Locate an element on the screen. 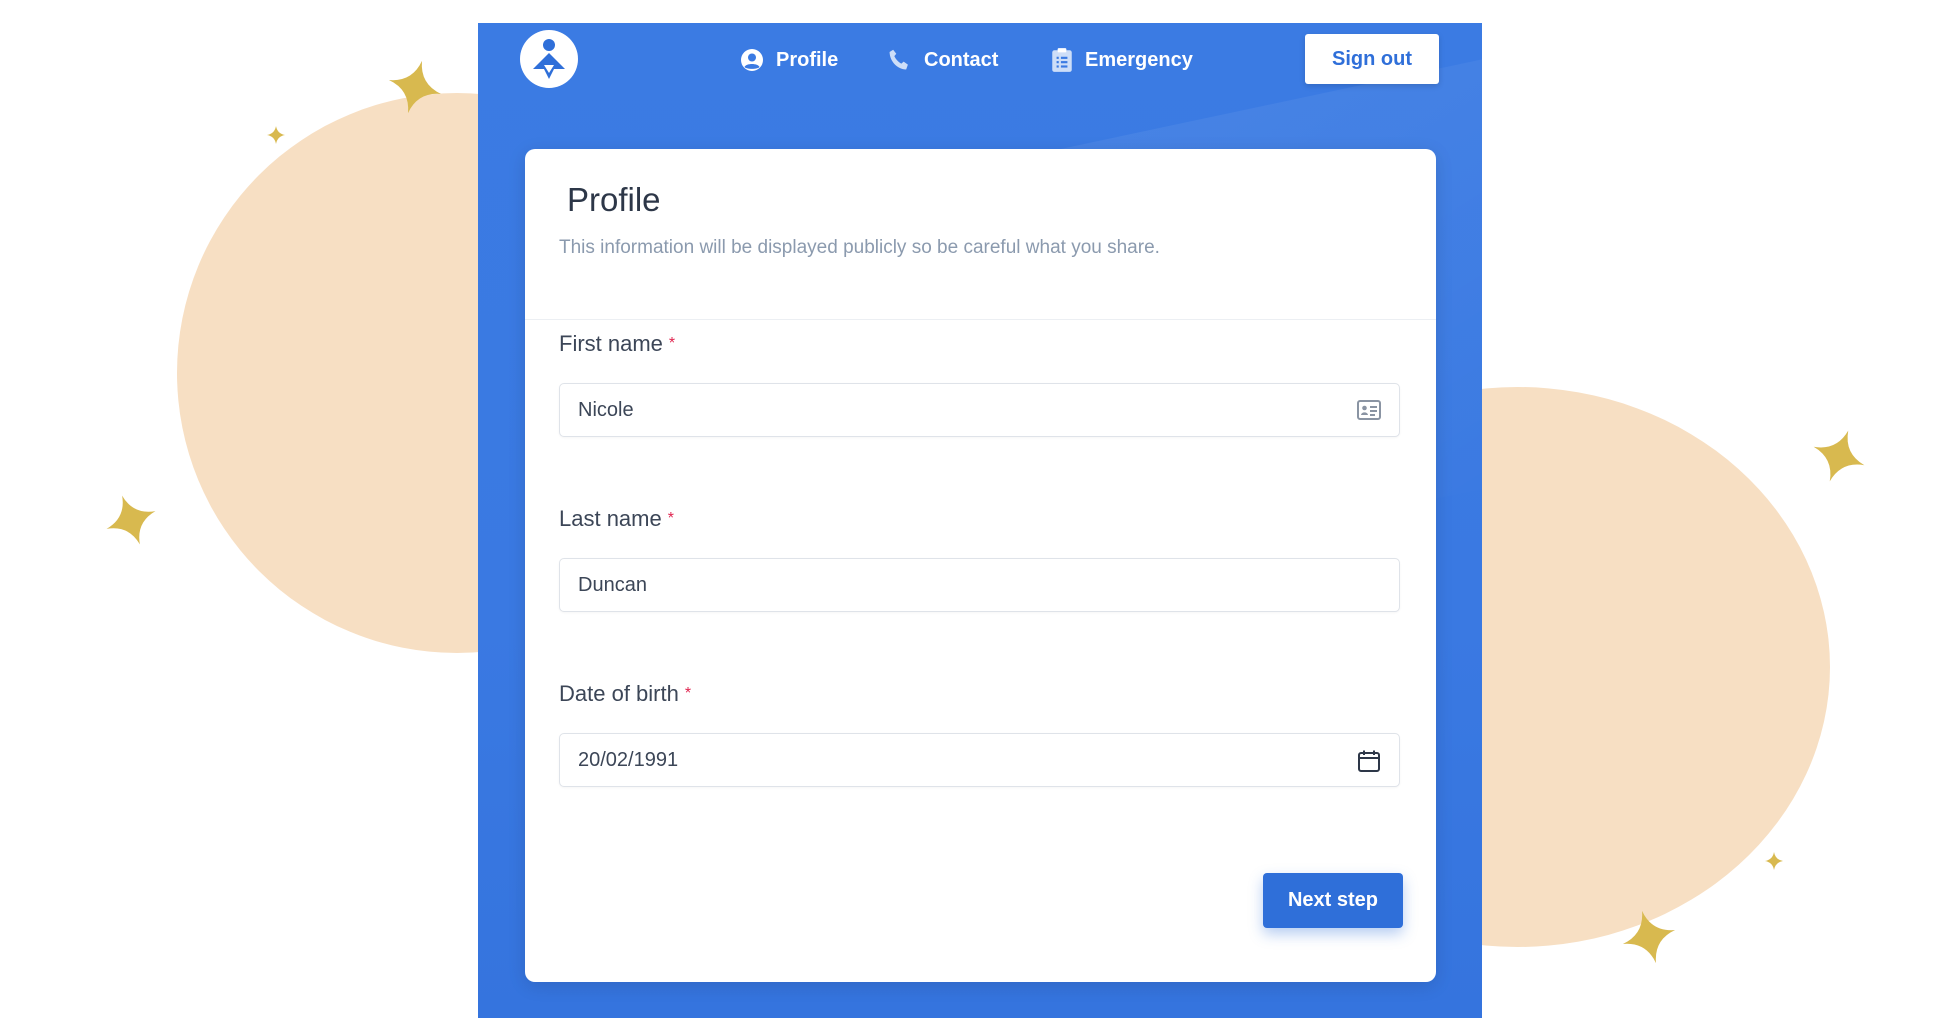 This screenshot has width=1934, height=1028. user-circle-icon is located at coordinates (752, 60).